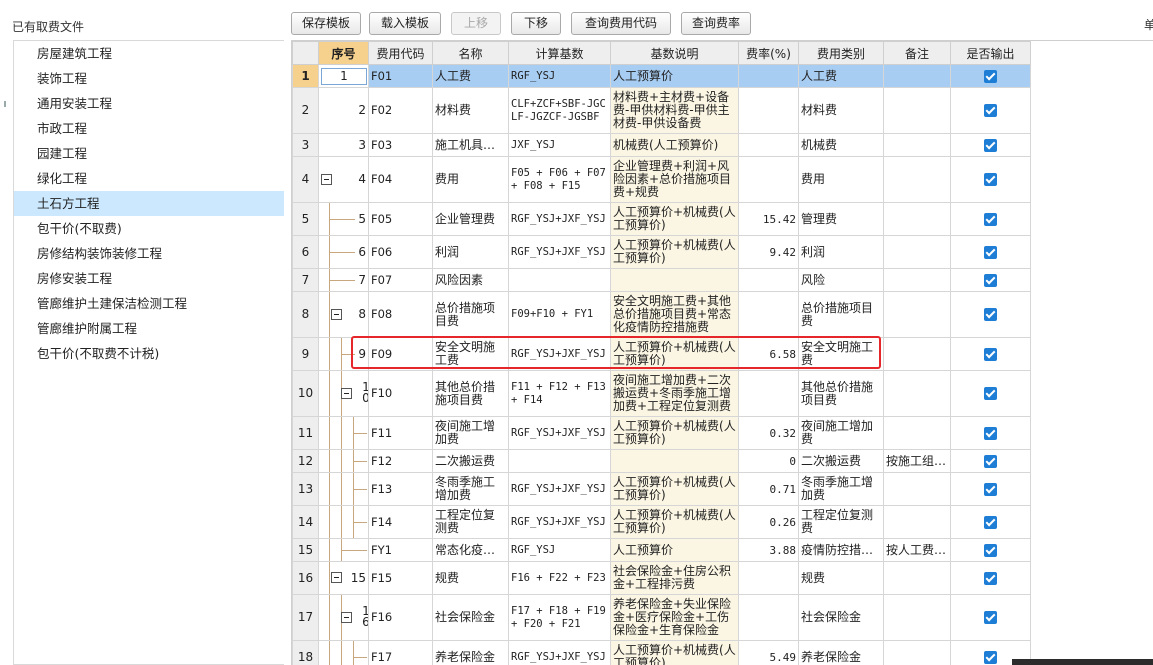 The height and width of the screenshot is (665, 1153). I want to click on header-output: 是否输出, so click(990, 53).